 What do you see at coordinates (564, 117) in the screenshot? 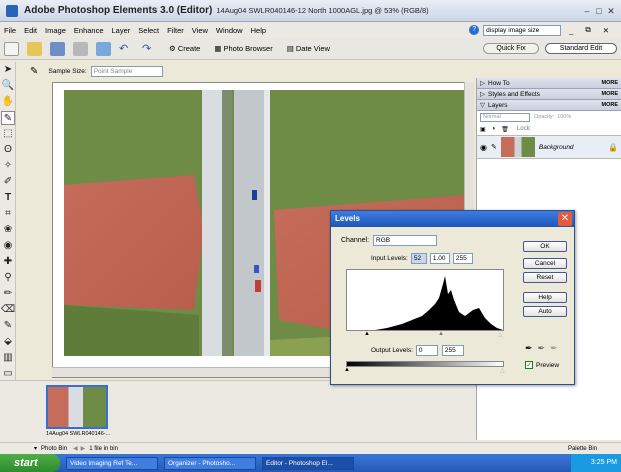
I see `opacity-value: 100%` at bounding box center [564, 117].